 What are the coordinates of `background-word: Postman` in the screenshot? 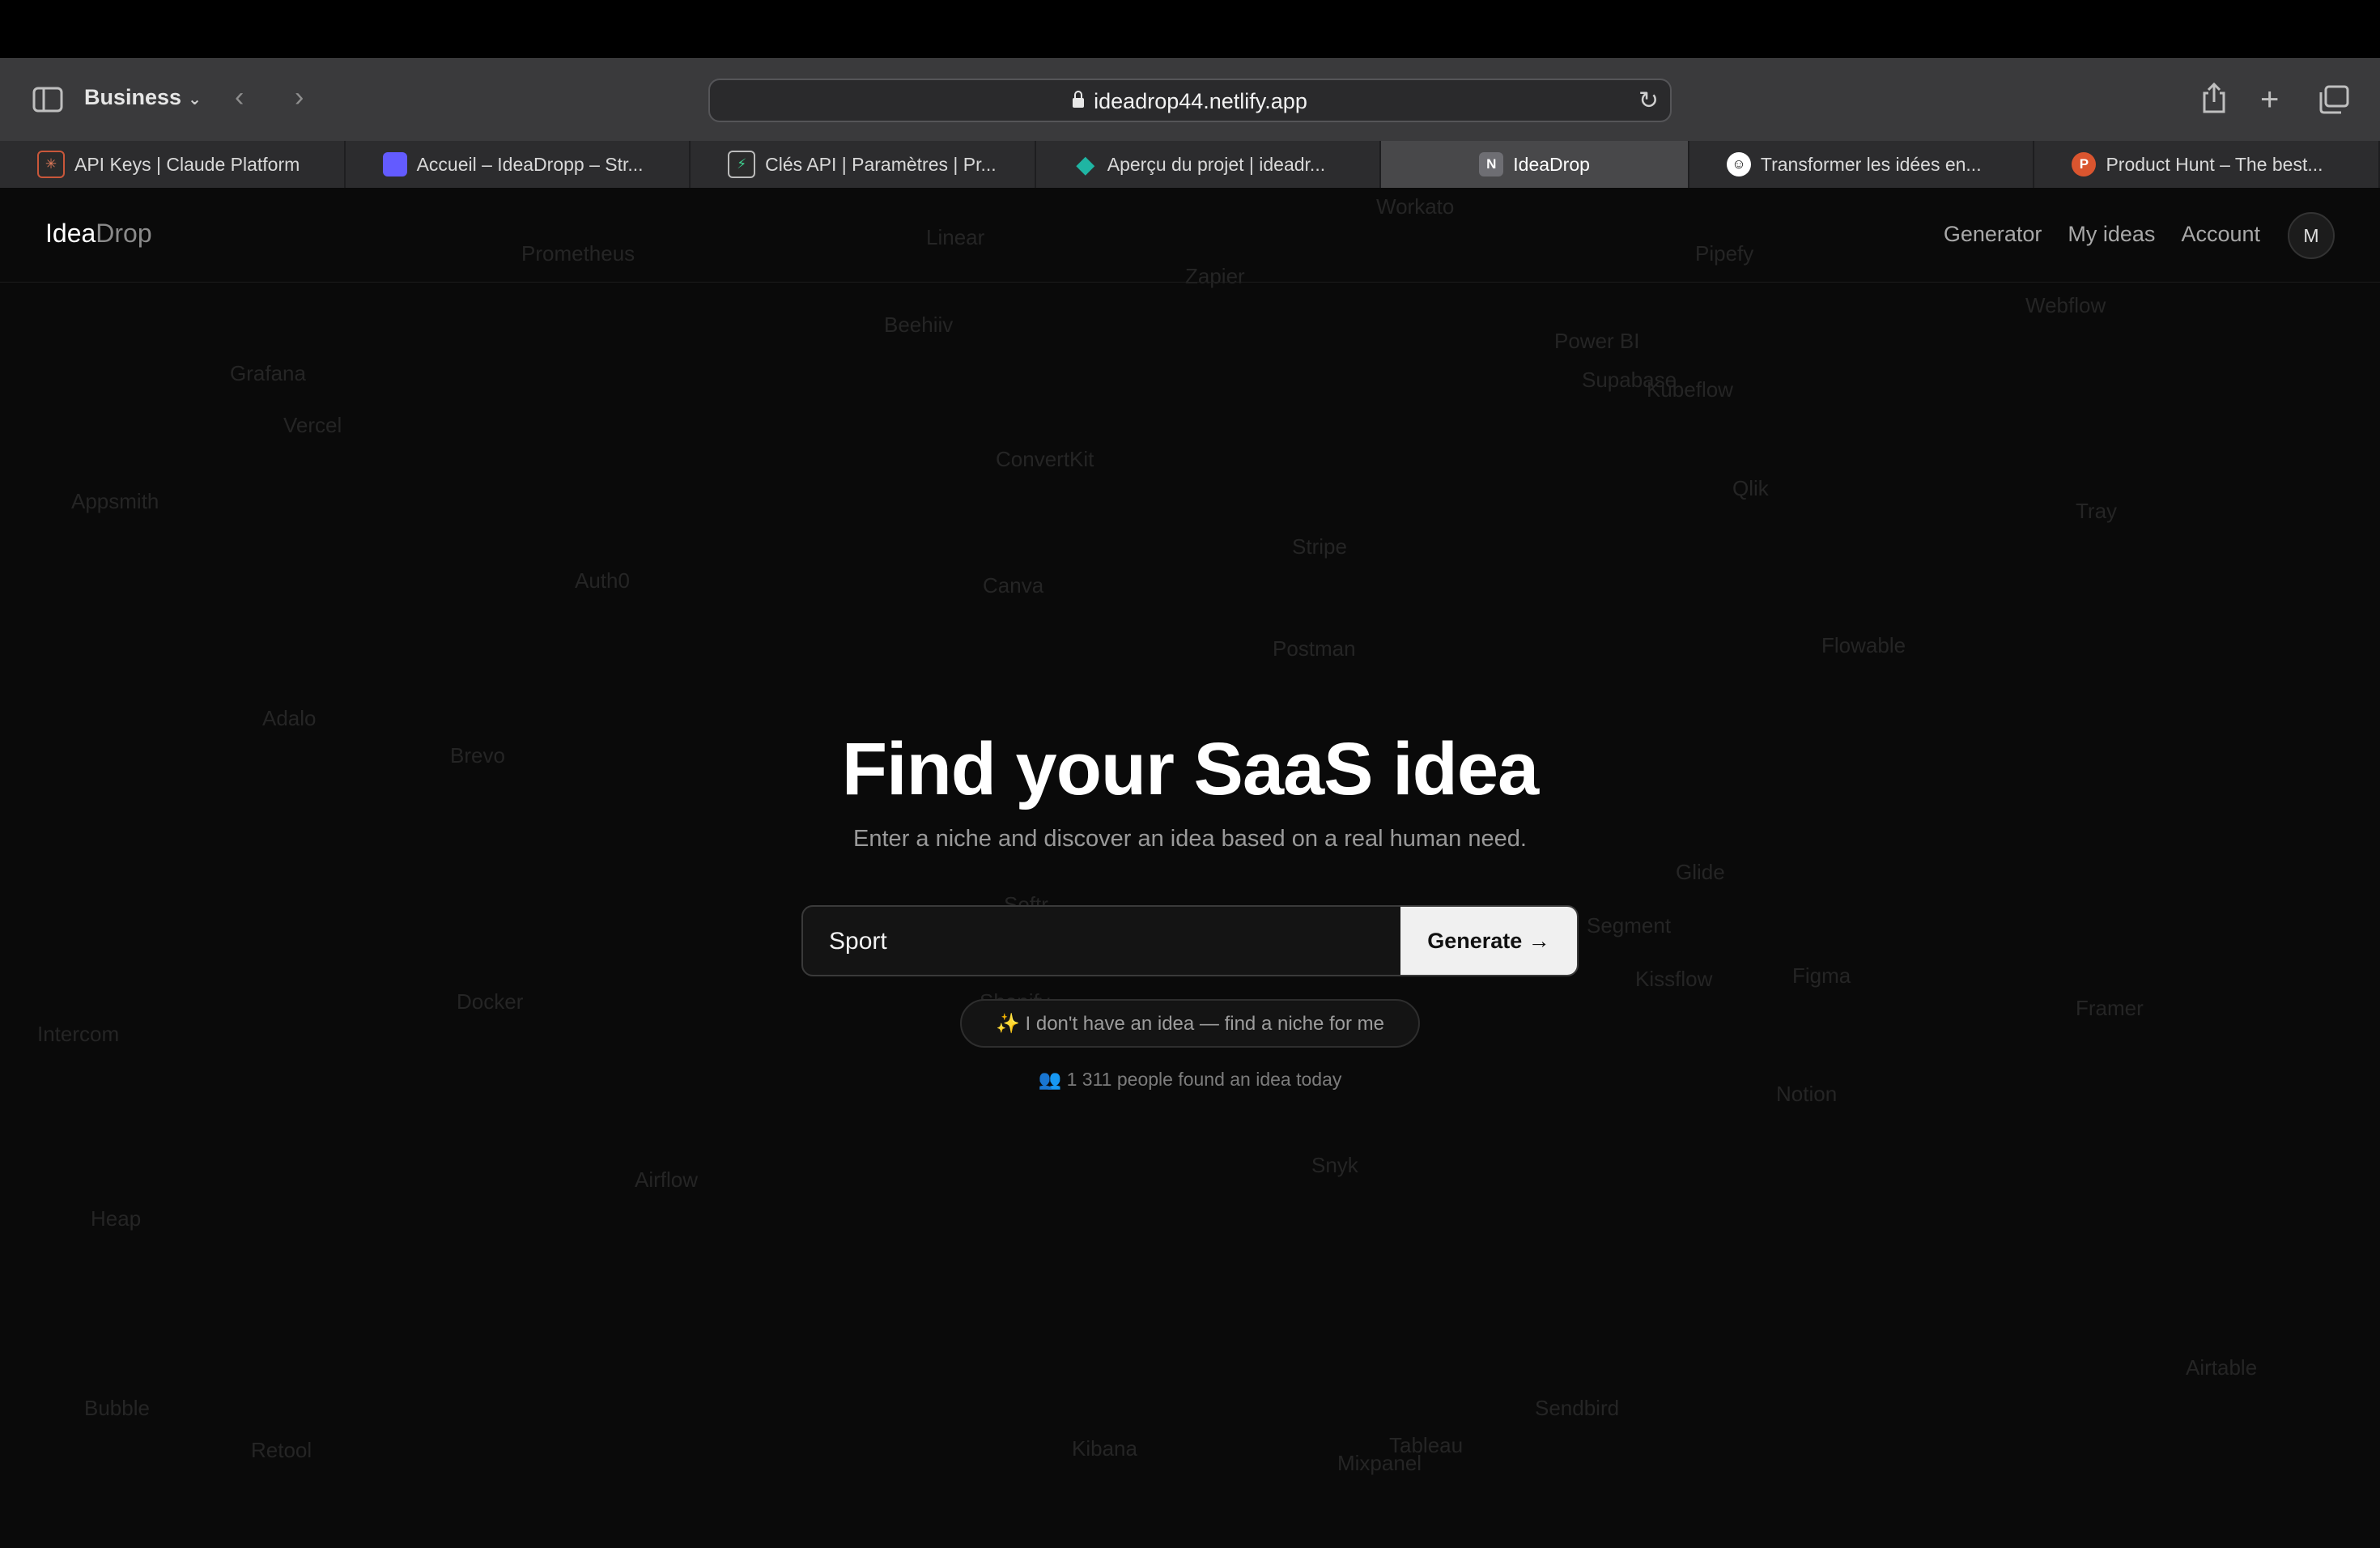 It's located at (1314, 648).